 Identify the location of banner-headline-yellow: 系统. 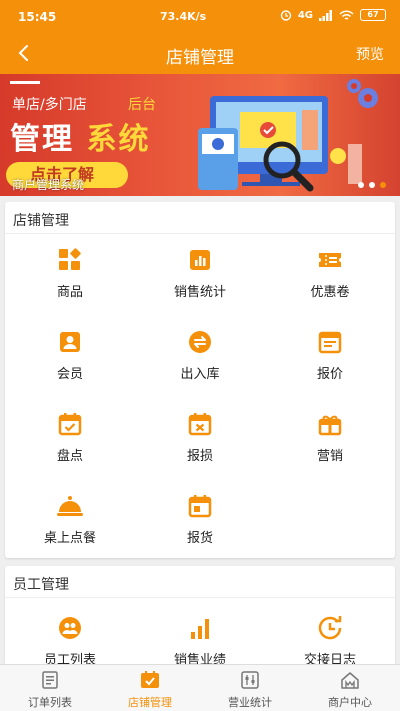
(118, 139).